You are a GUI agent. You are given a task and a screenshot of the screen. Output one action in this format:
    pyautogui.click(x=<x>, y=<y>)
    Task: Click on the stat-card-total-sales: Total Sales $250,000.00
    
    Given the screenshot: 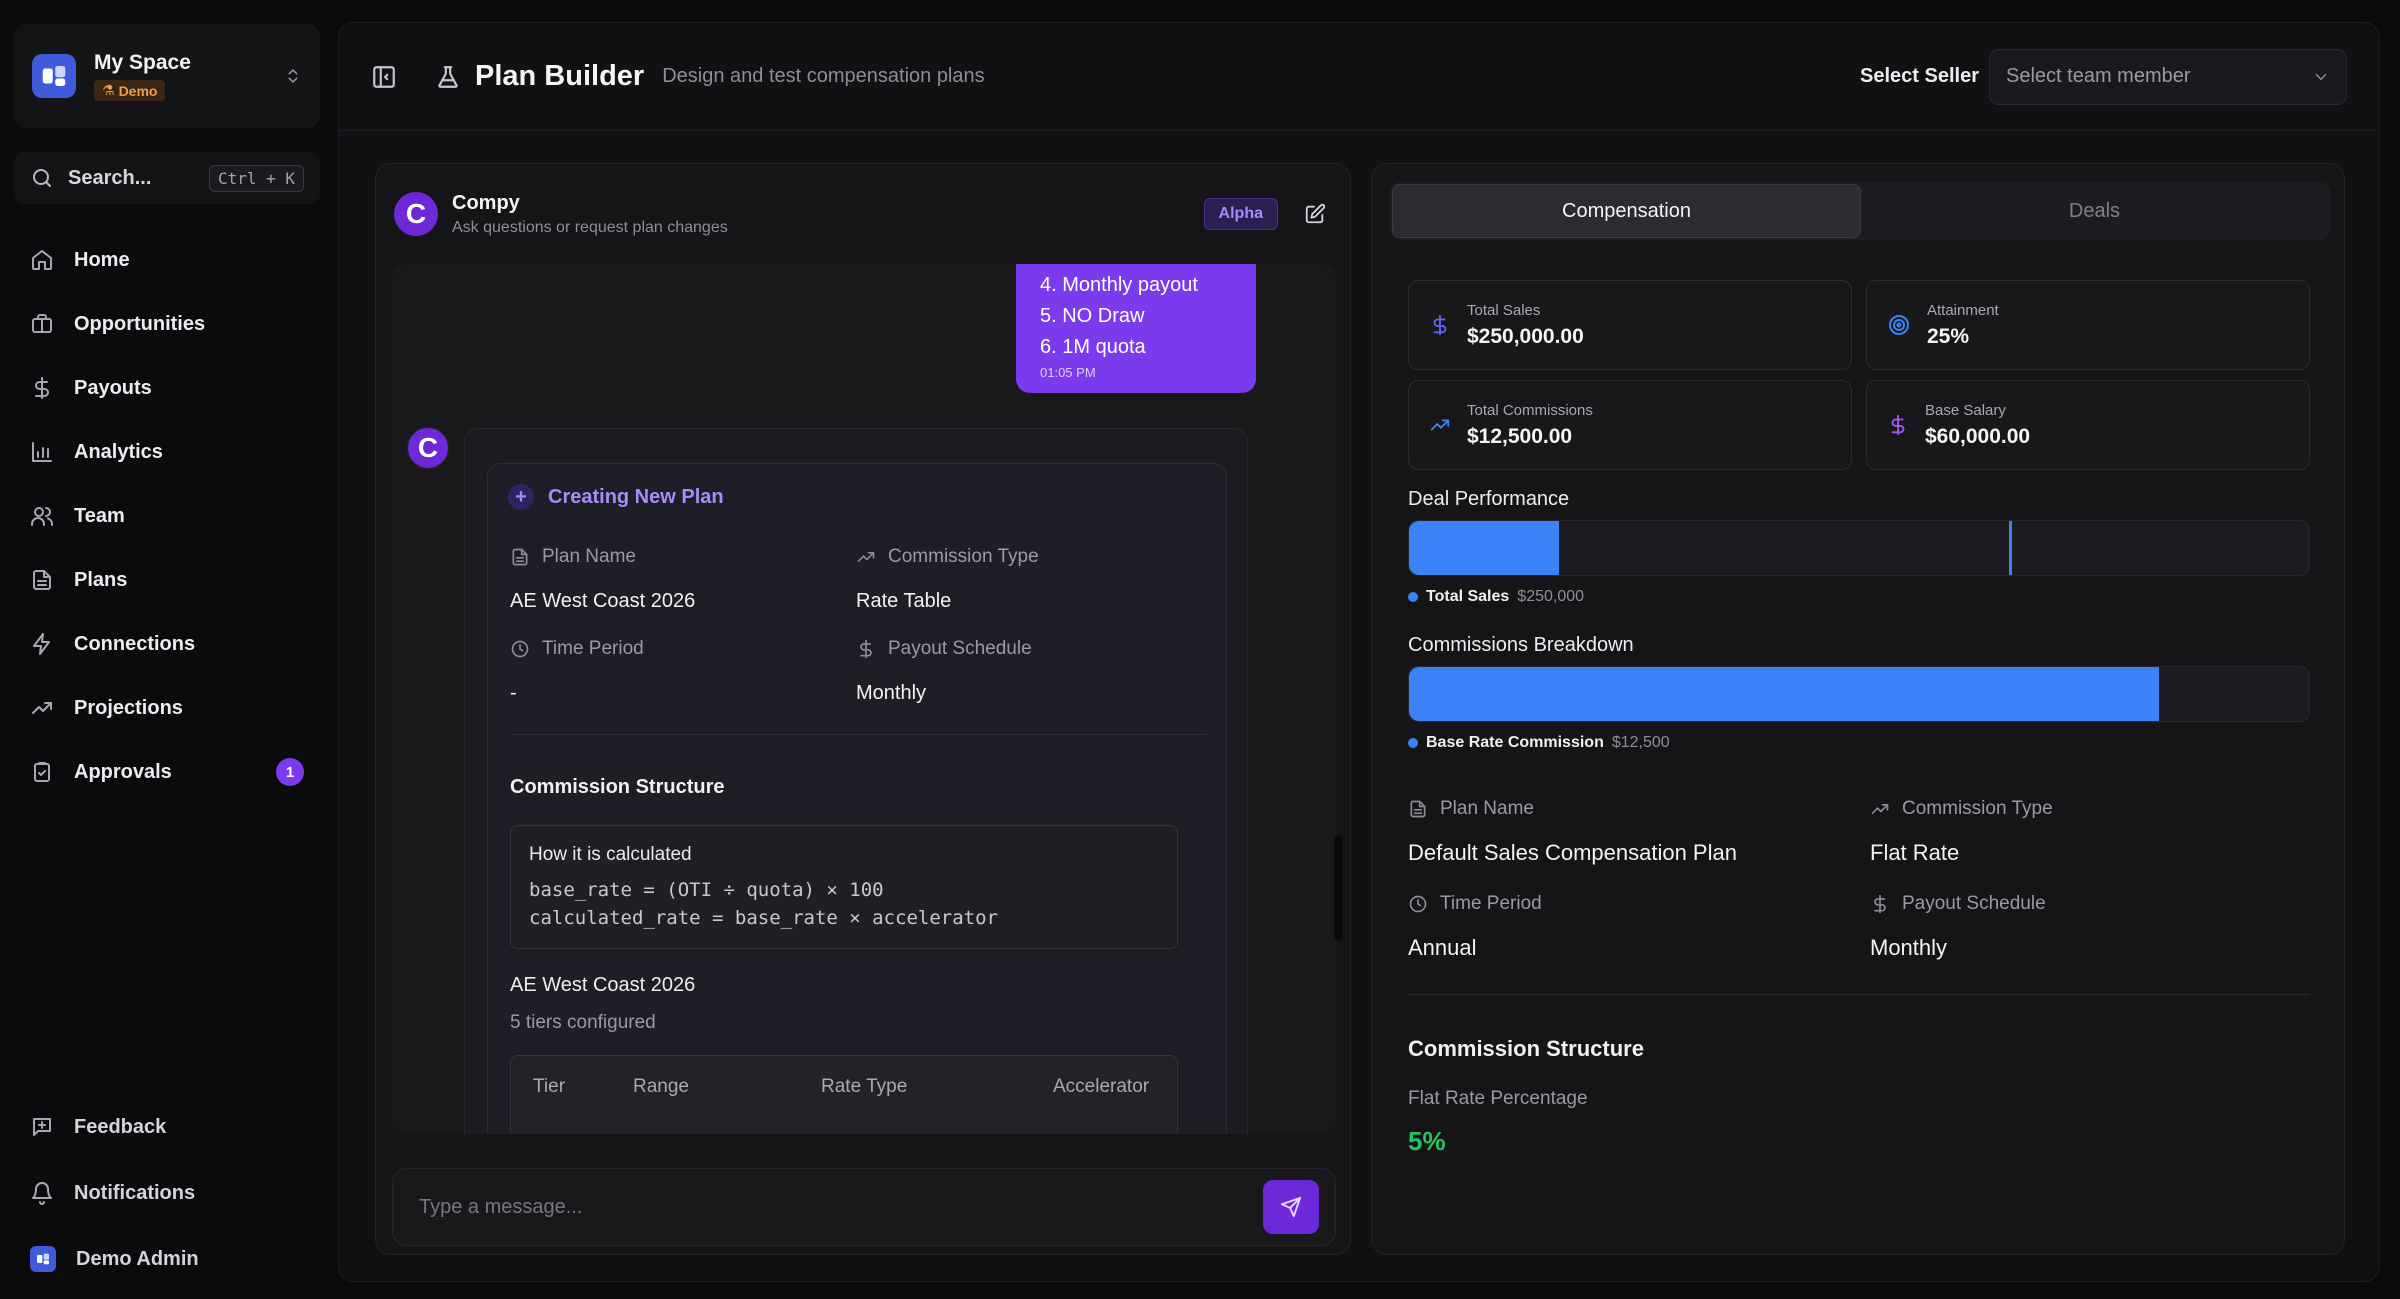 What is the action you would take?
    pyautogui.click(x=1630, y=325)
    